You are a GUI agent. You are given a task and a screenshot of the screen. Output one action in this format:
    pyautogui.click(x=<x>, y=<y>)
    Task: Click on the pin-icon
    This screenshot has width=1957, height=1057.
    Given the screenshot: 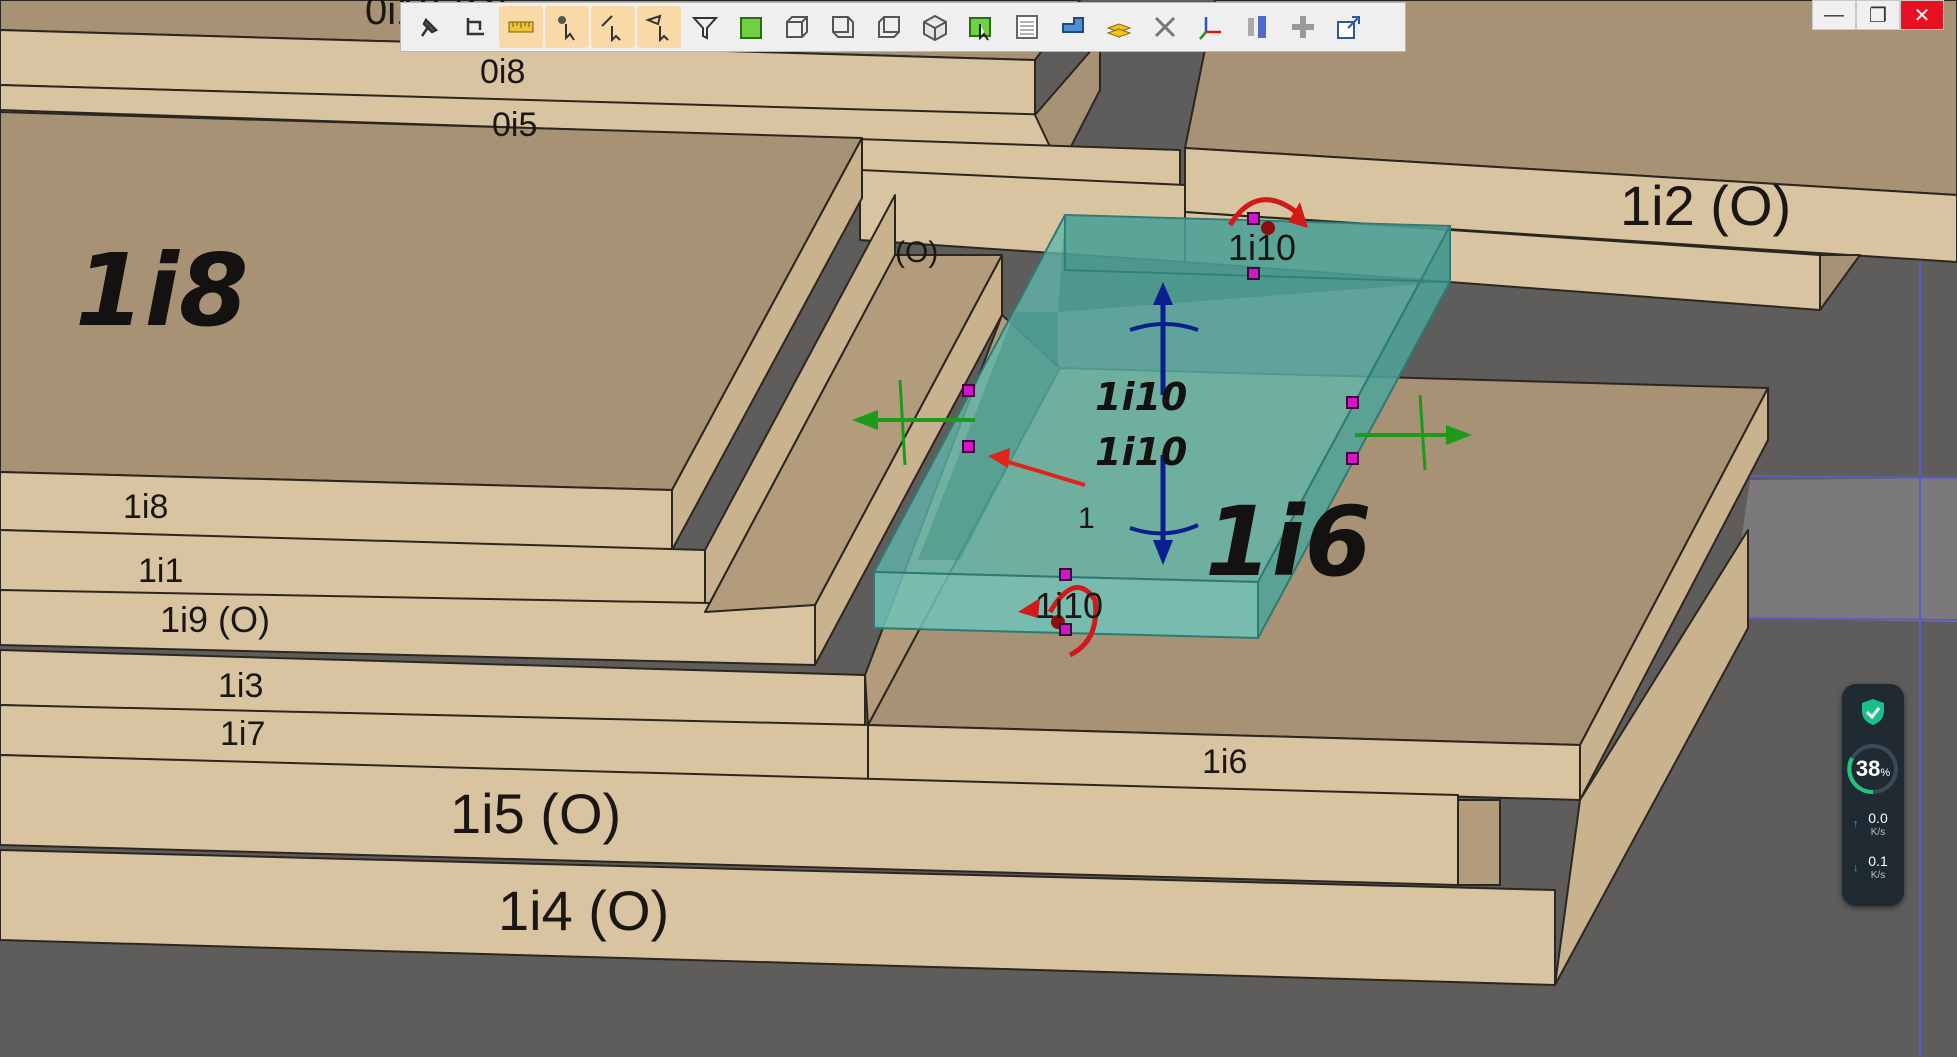 What is the action you would take?
    pyautogui.click(x=429, y=27)
    